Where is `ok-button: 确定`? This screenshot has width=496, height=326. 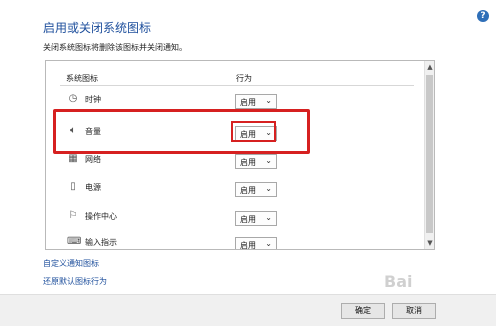 ok-button: 确定 is located at coordinates (363, 311).